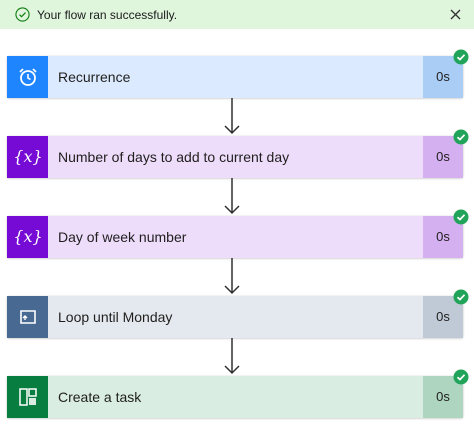 This screenshot has width=474, height=425. I want to click on close-icon, so click(455, 14).